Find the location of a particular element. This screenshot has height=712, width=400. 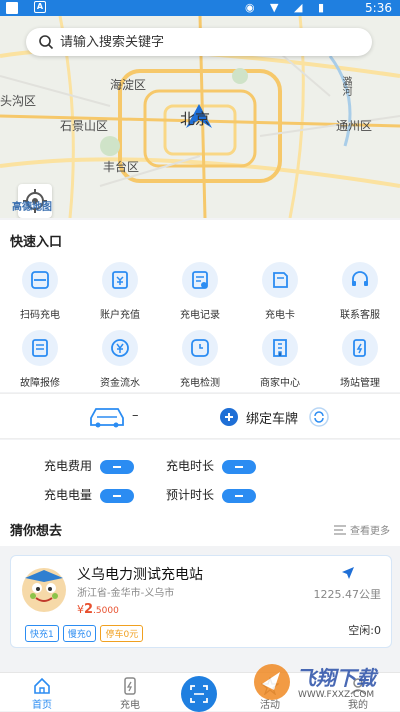

station-mascot-icon is located at coordinates (44, 590).